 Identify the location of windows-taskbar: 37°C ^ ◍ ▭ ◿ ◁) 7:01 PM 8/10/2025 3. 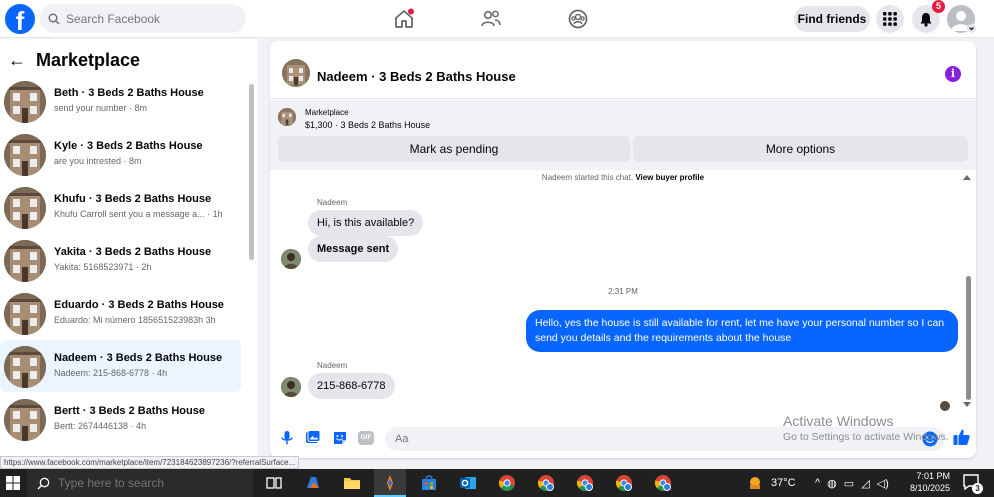
(497, 483).